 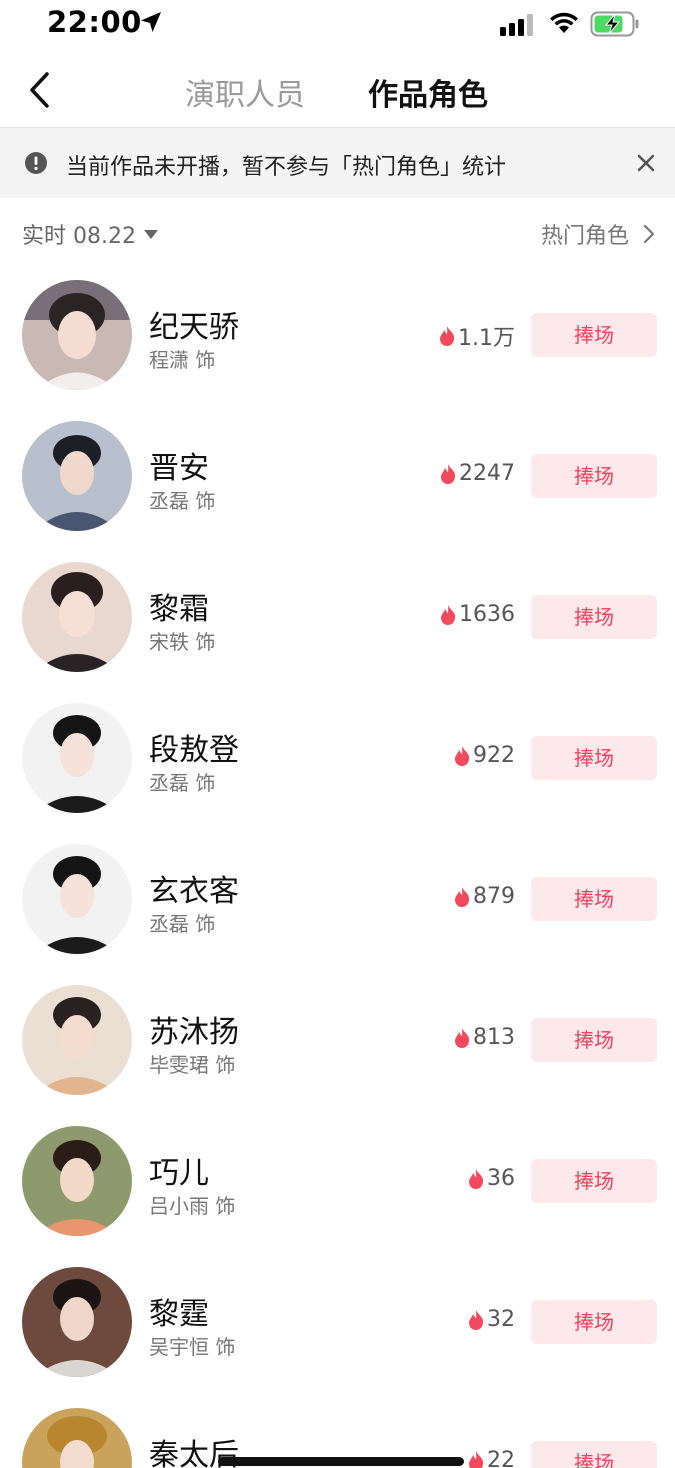 I want to click on nav-header: 演职人员 作品角色, so click(x=337, y=89).